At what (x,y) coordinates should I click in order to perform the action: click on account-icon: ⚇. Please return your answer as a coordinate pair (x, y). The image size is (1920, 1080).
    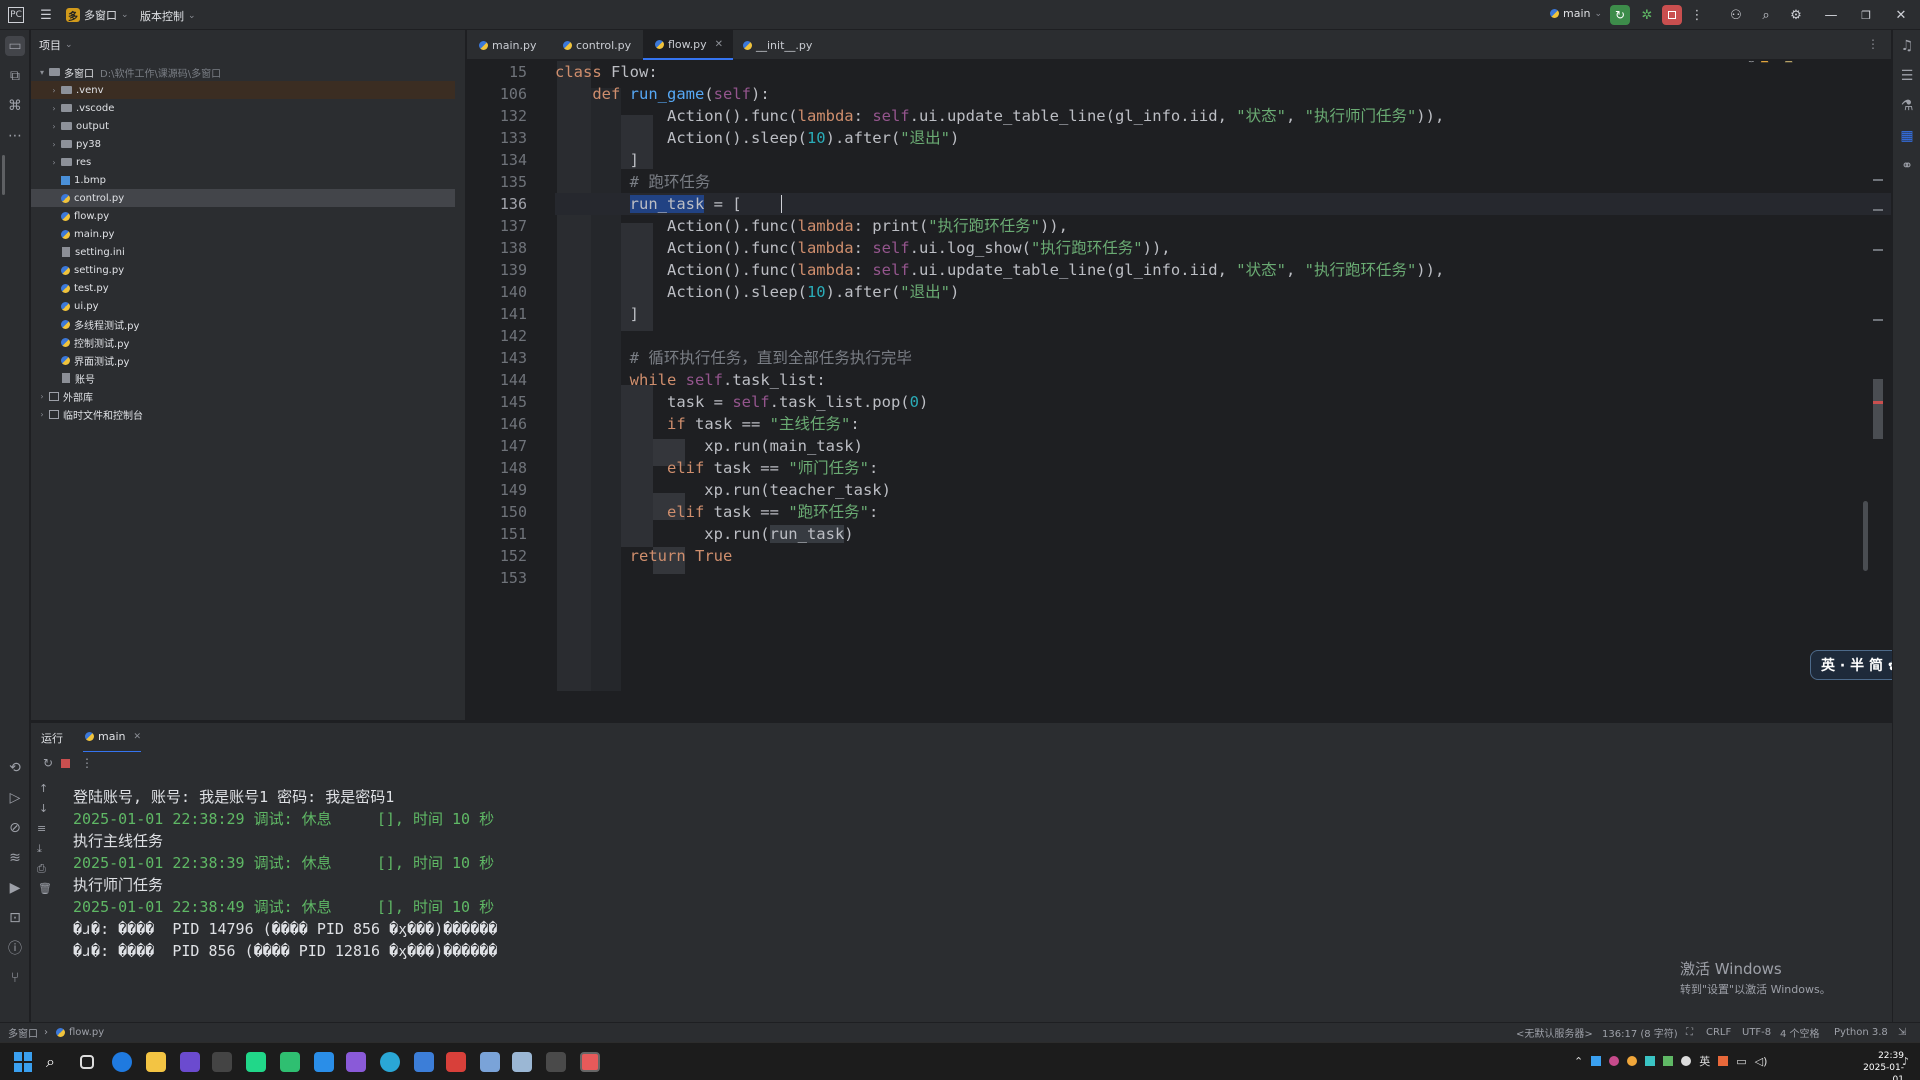
    Looking at the image, I should click on (1736, 15).